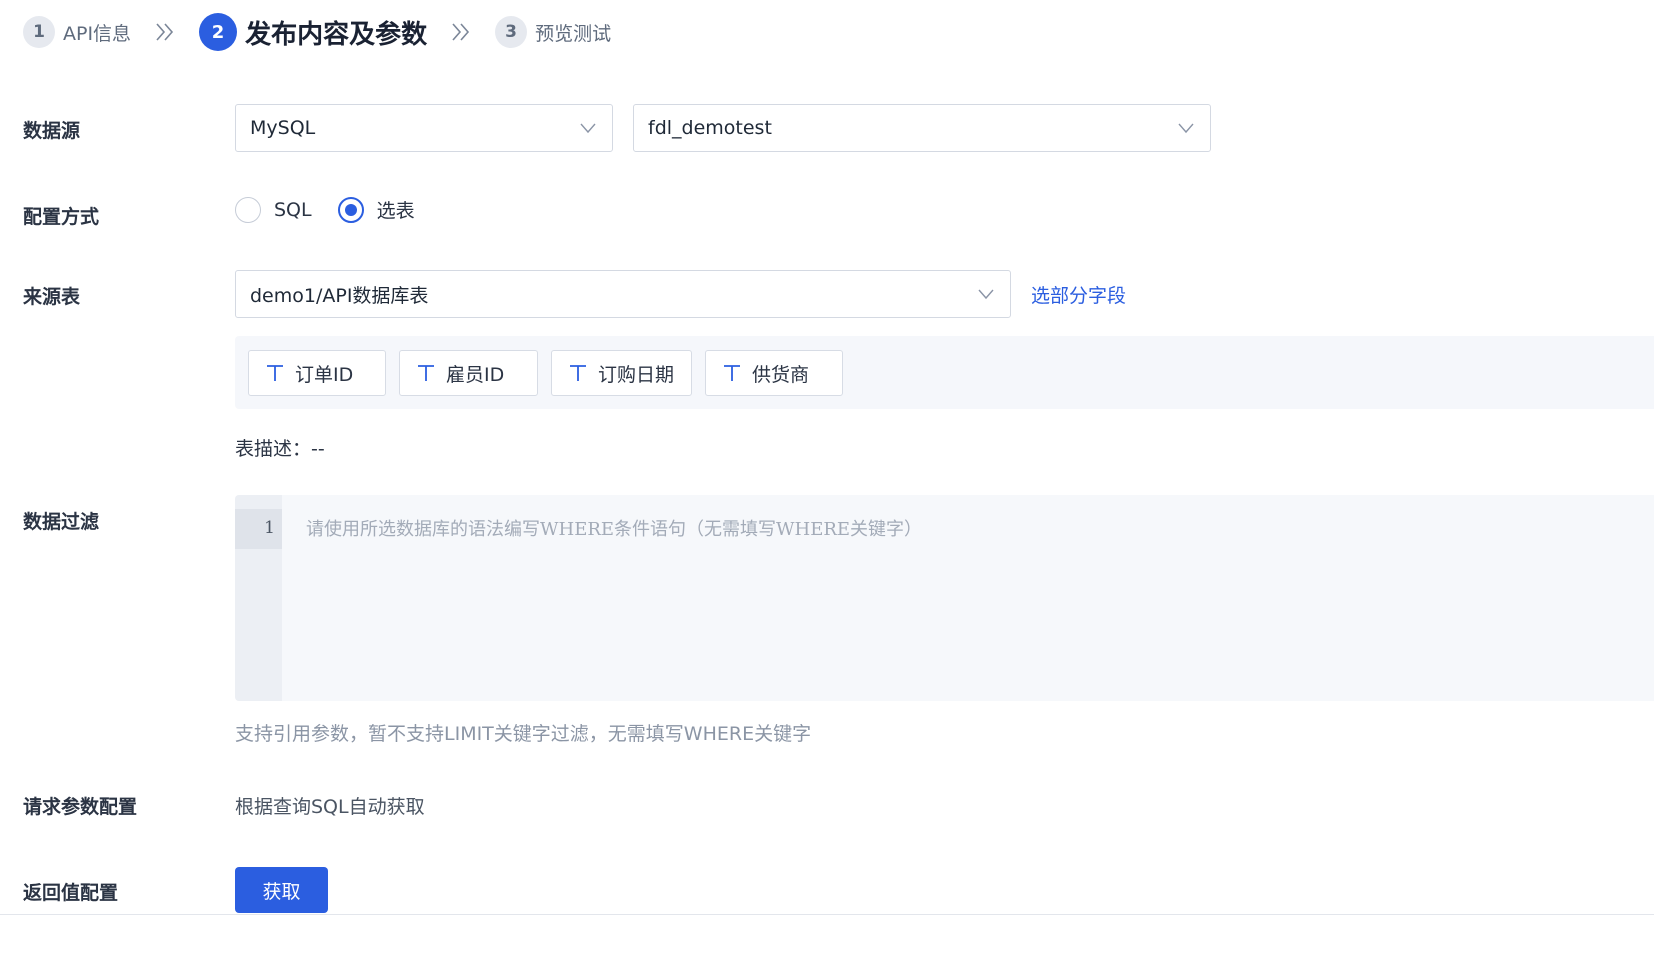 The width and height of the screenshot is (1654, 976). Describe the element at coordinates (710, 128) in the screenshot. I see `datasource-connection-value: fdl_demotest` at that location.